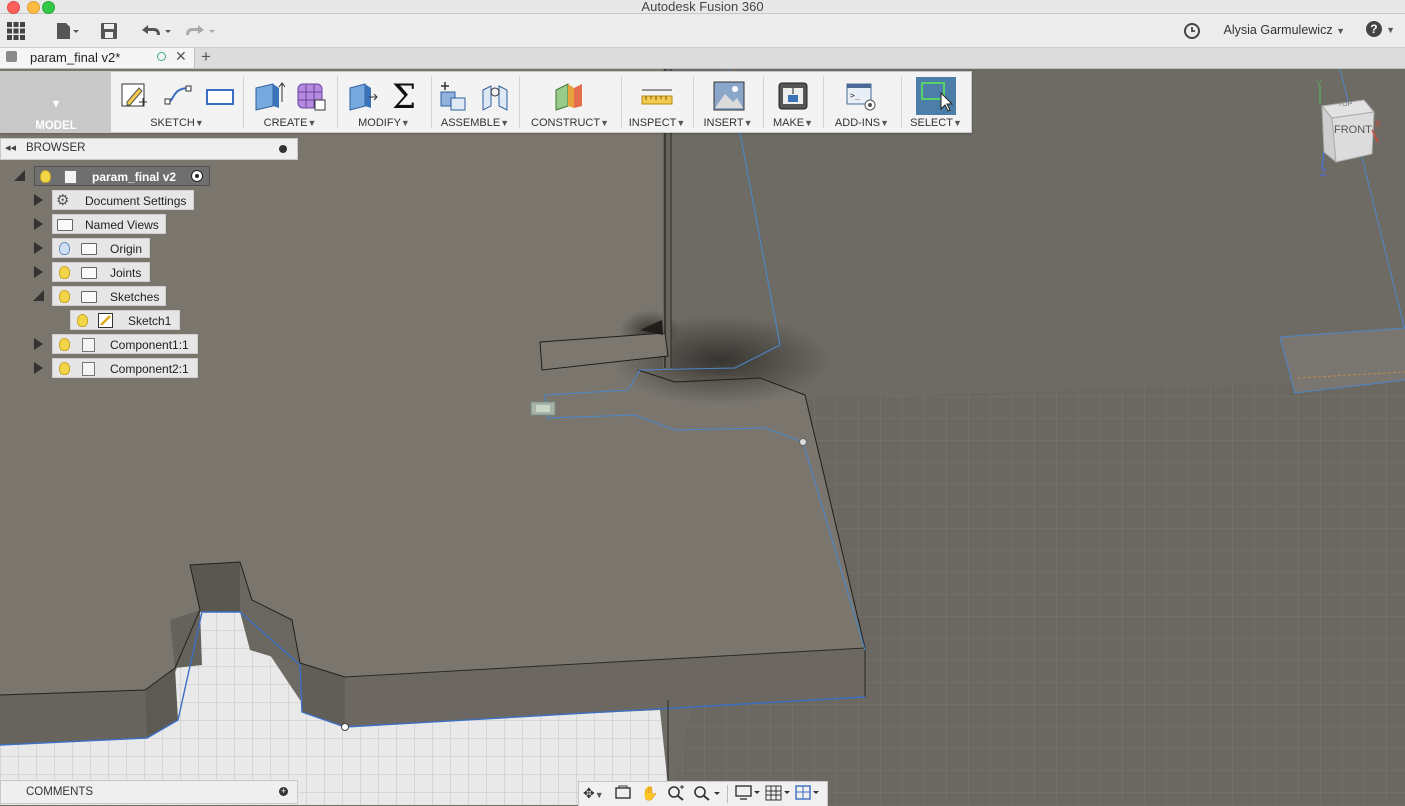 The height and width of the screenshot is (806, 1405). I want to click on look-at-icon, so click(623, 793).